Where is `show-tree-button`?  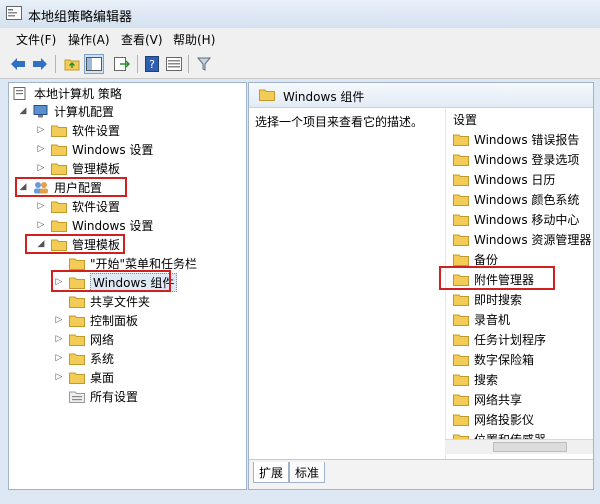 show-tree-button is located at coordinates (94, 64).